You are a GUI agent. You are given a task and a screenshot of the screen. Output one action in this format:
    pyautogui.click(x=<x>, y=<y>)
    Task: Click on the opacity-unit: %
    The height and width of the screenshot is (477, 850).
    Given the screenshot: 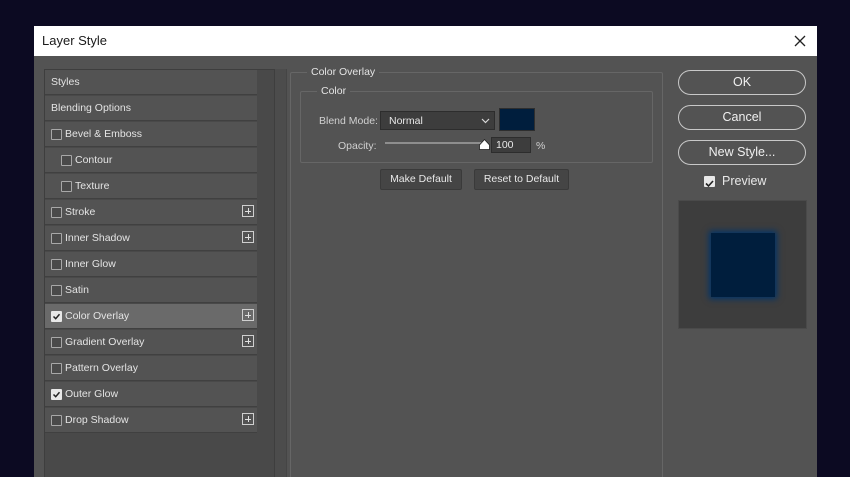 What is the action you would take?
    pyautogui.click(x=541, y=146)
    